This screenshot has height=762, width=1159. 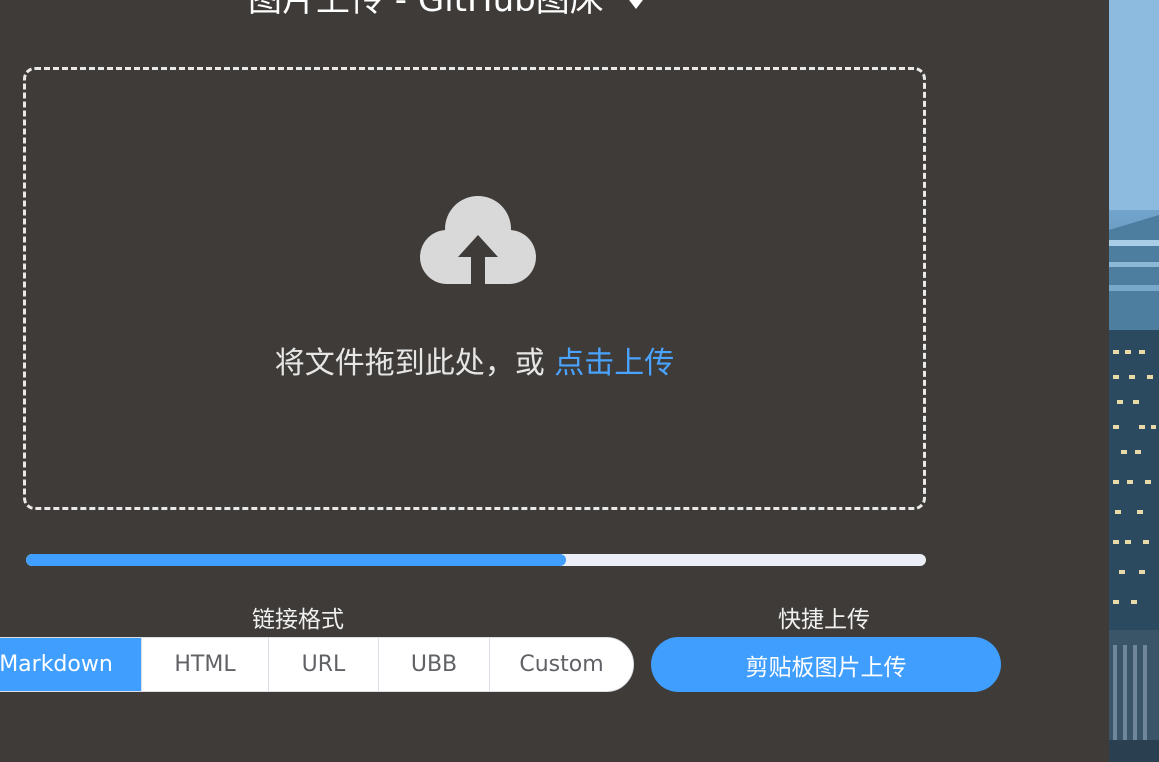 I want to click on cityscape-image, so click(x=1134, y=381).